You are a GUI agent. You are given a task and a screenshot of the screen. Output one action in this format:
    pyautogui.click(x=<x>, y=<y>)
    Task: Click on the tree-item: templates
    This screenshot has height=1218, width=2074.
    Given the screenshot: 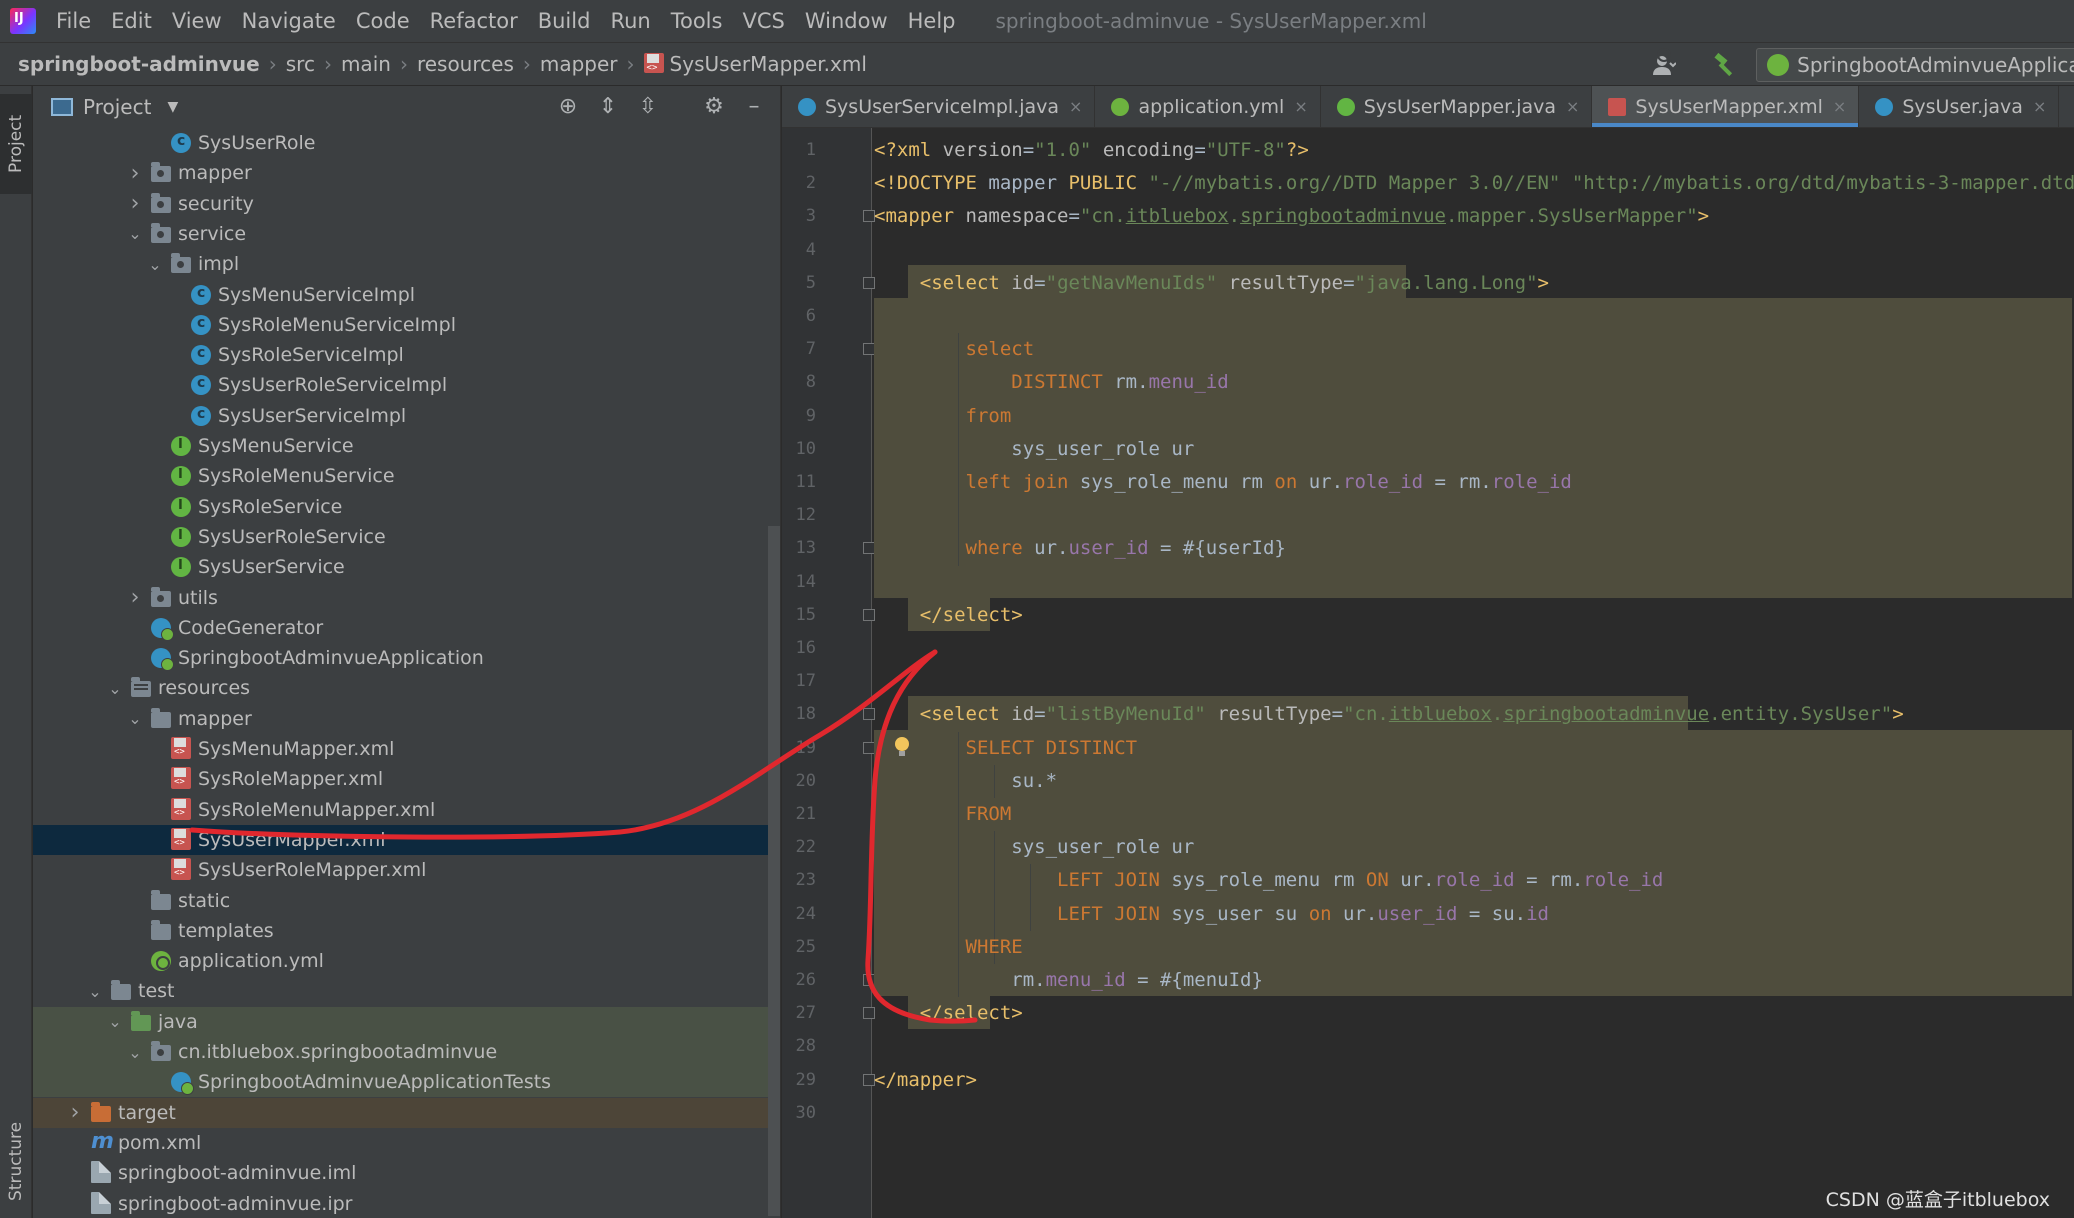 What is the action you would take?
    pyautogui.click(x=406, y=931)
    